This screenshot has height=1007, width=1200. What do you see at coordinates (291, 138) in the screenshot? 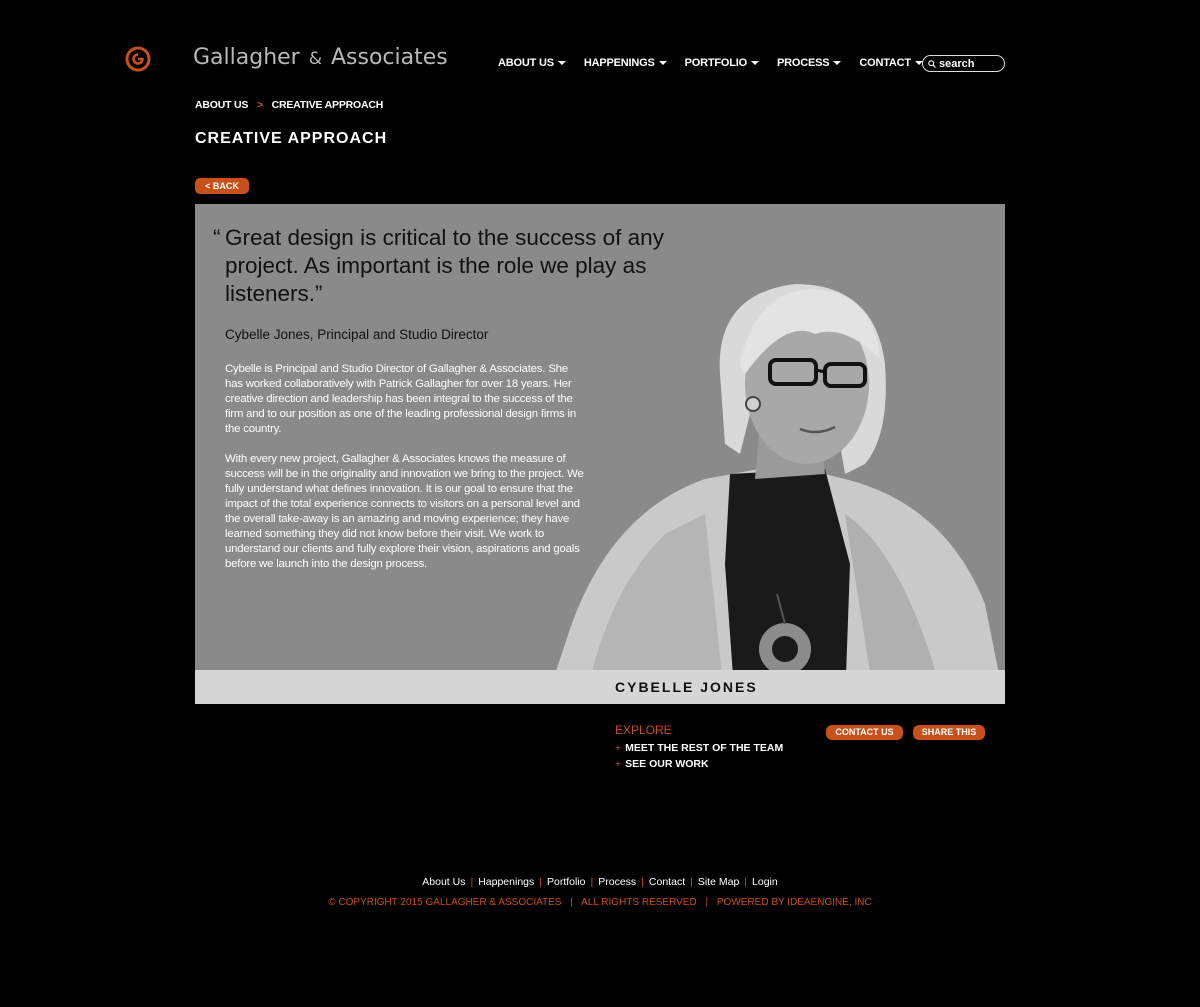
I see `page-title: CREATIVE APPROACH` at bounding box center [291, 138].